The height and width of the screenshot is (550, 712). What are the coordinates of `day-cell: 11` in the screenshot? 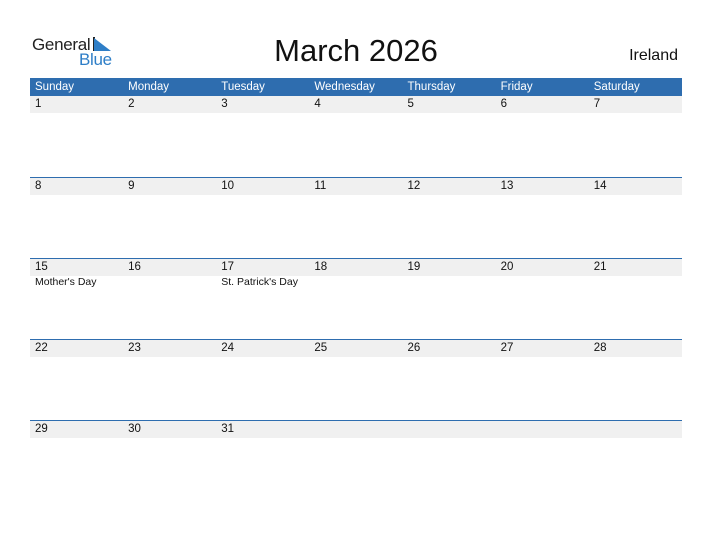 It's located at (355, 186).